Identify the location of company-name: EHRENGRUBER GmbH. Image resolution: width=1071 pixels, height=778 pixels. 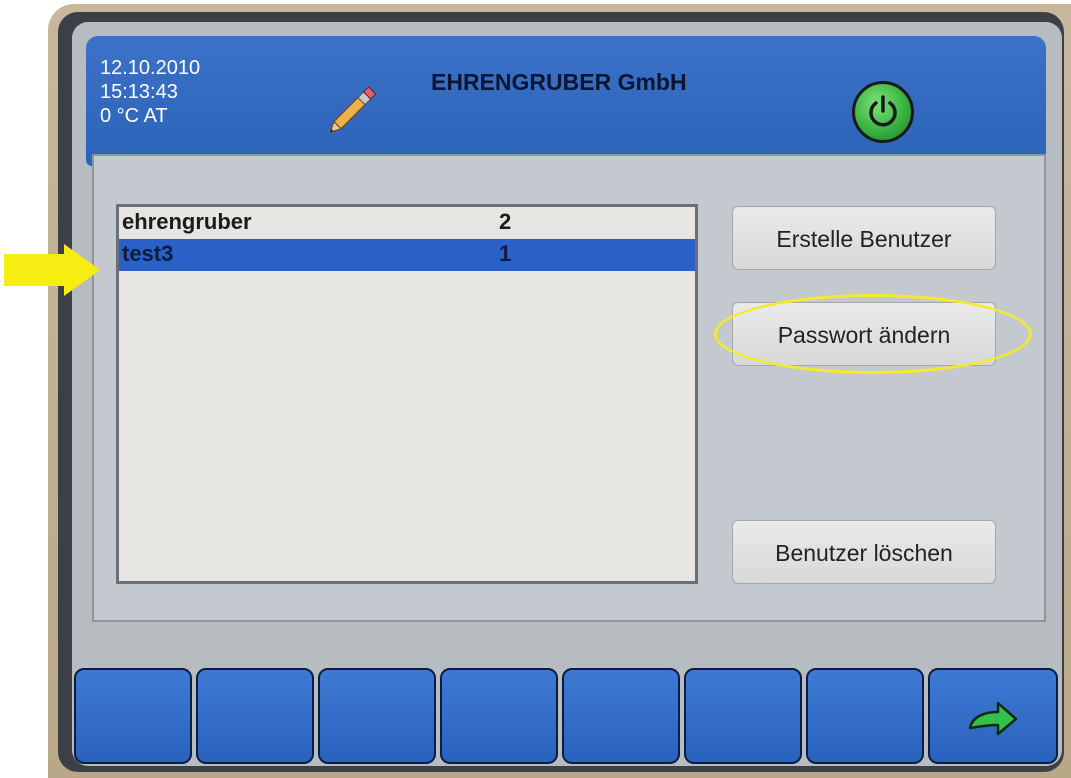
(559, 82).